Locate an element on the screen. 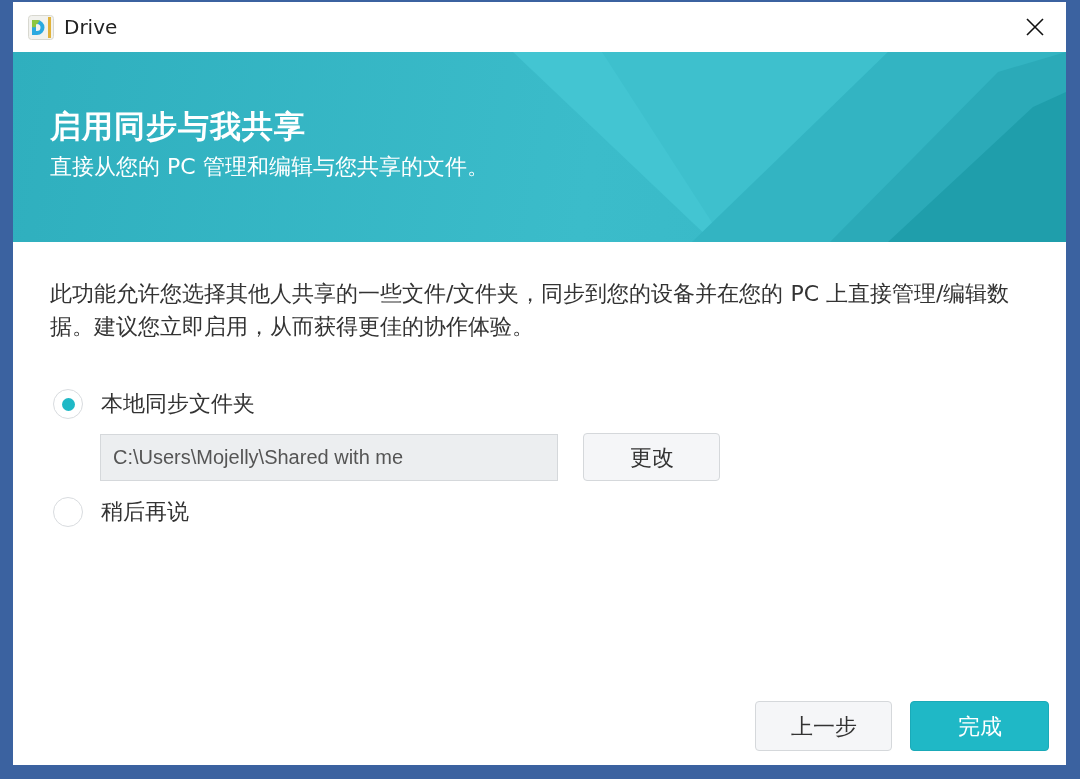  banner-title: 启用同步与我共享 is located at coordinates (178, 126).